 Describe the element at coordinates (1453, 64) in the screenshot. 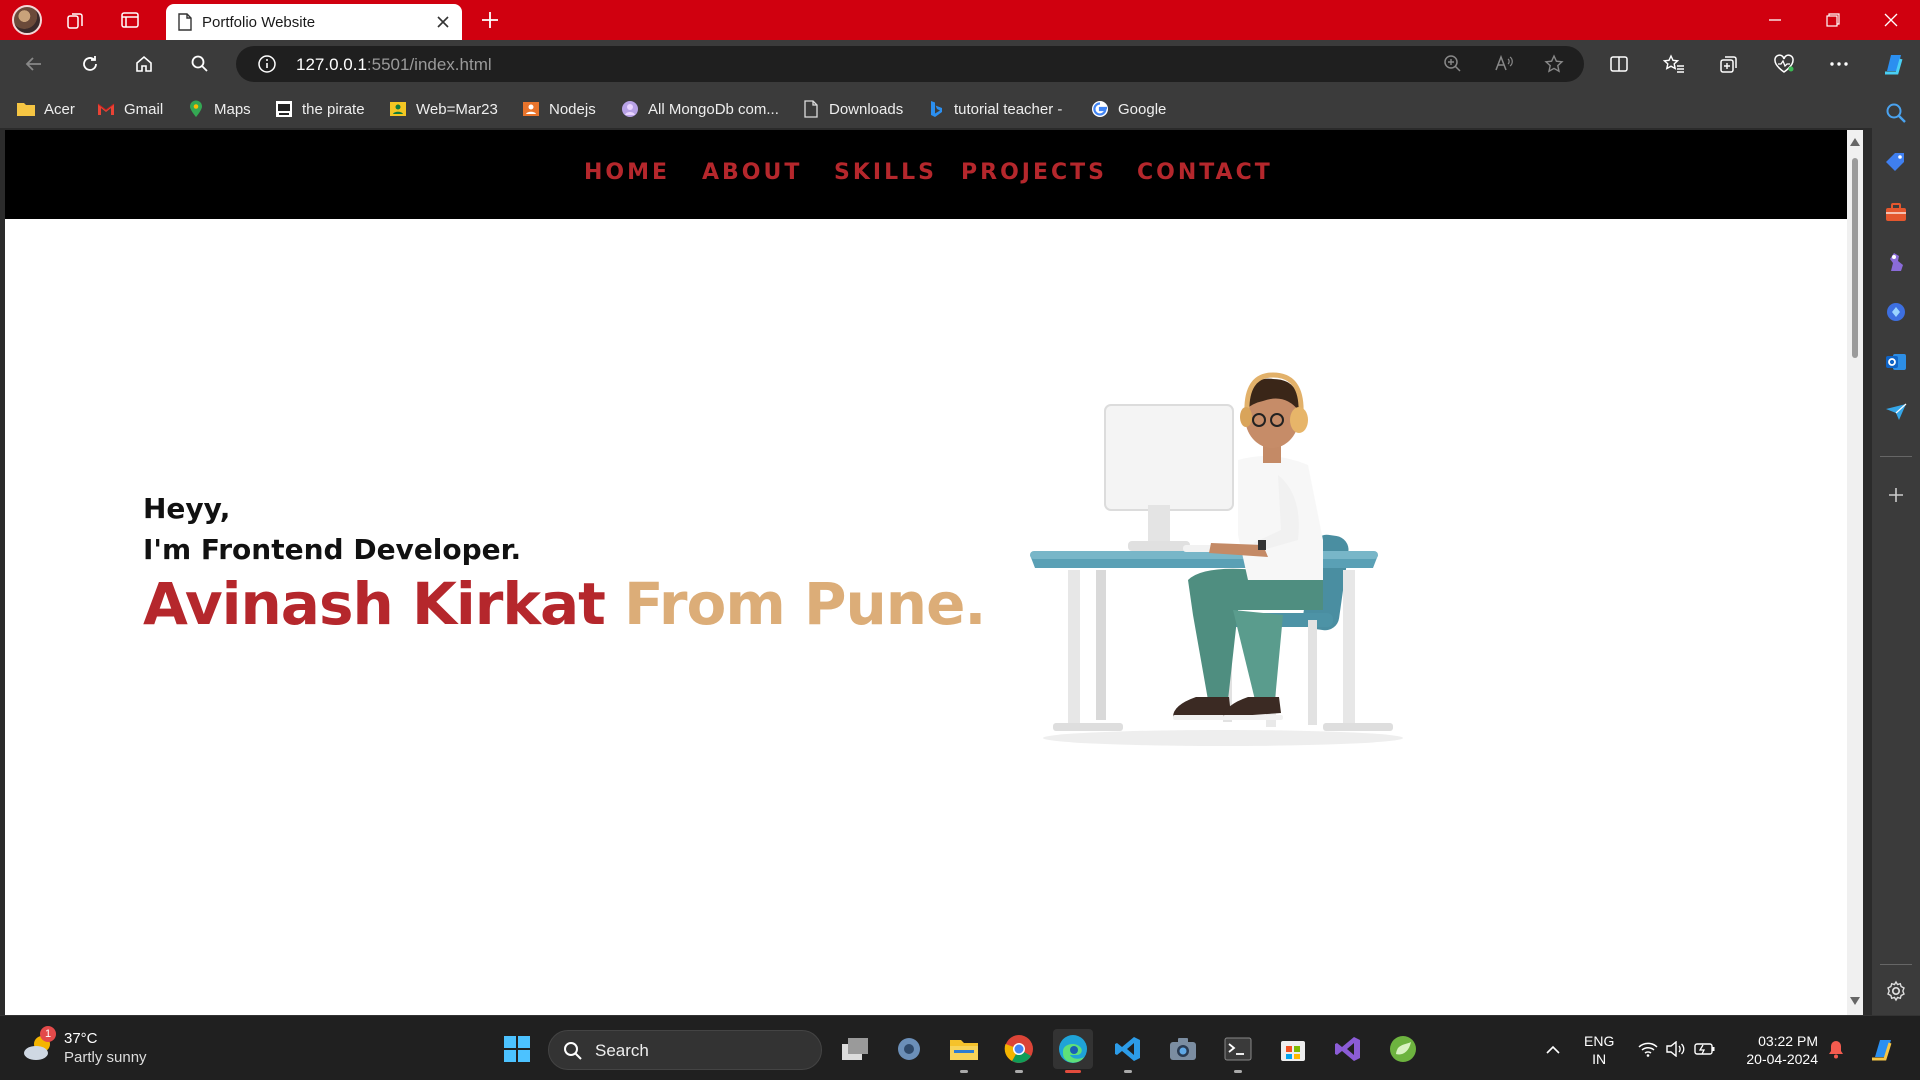

I see `zoom-icon` at that location.